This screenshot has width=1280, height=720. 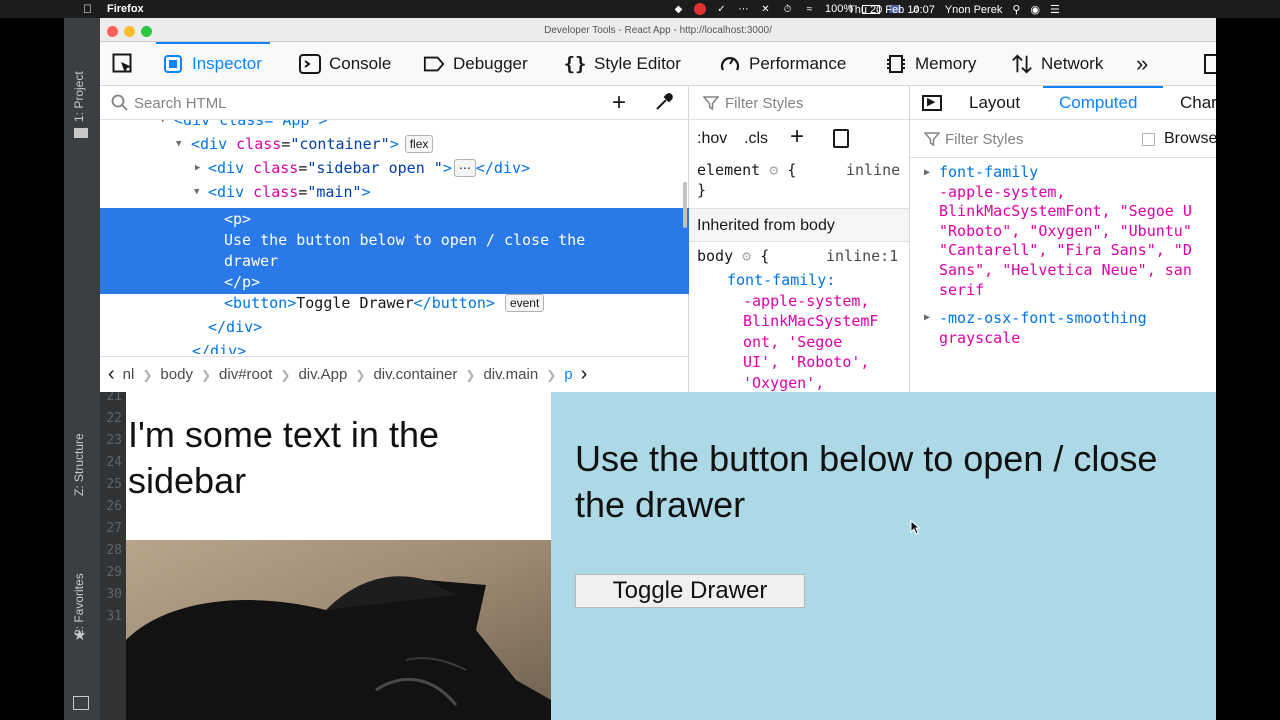 I want to click on node-text: drawer, so click(x=251, y=261).